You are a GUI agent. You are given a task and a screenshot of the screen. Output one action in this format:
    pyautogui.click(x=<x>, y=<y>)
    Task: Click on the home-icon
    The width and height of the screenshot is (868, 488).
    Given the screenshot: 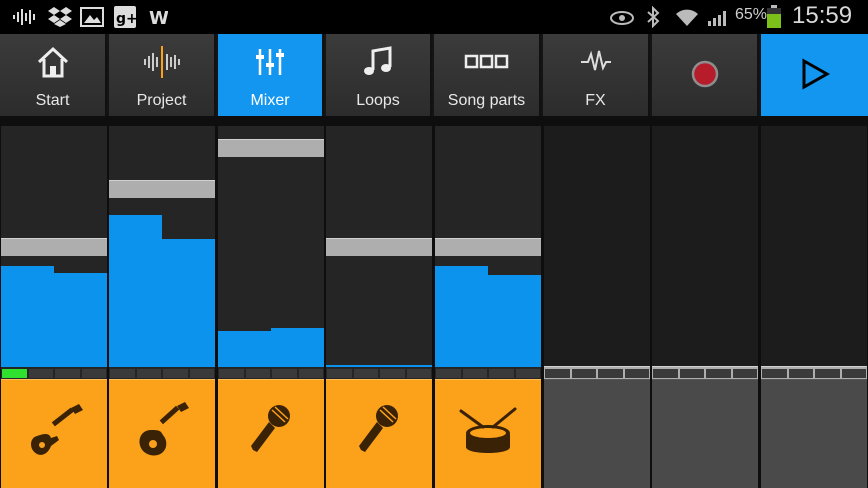 What is the action you would take?
    pyautogui.click(x=53, y=64)
    